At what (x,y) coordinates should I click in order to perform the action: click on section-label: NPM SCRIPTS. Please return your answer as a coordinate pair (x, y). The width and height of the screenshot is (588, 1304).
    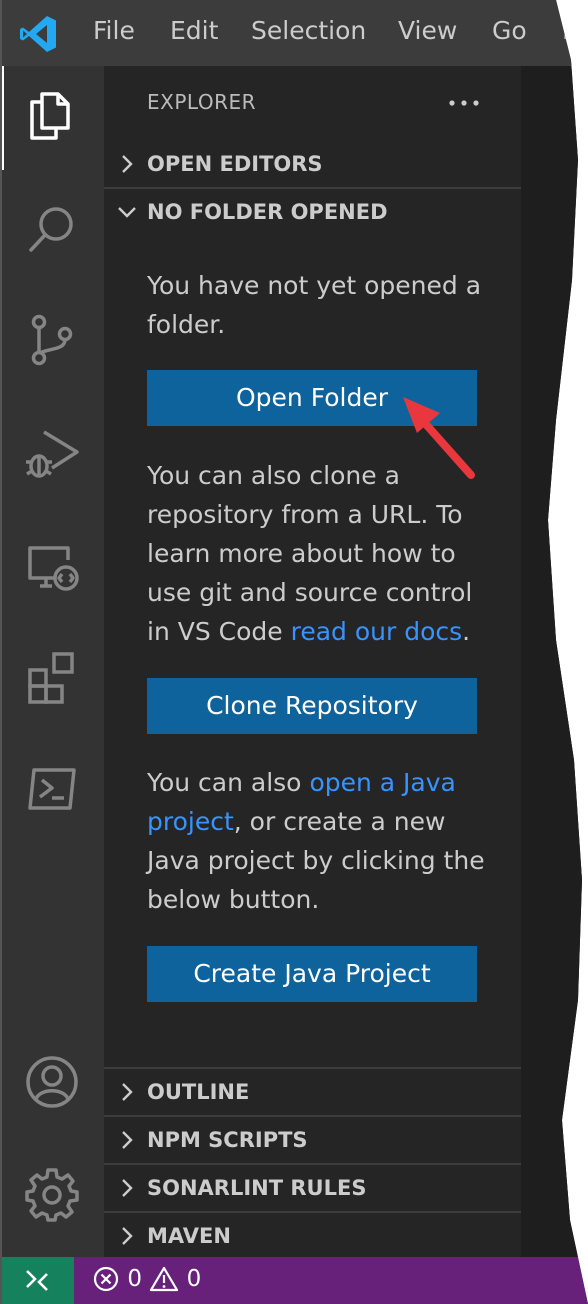
    Looking at the image, I should click on (227, 1140).